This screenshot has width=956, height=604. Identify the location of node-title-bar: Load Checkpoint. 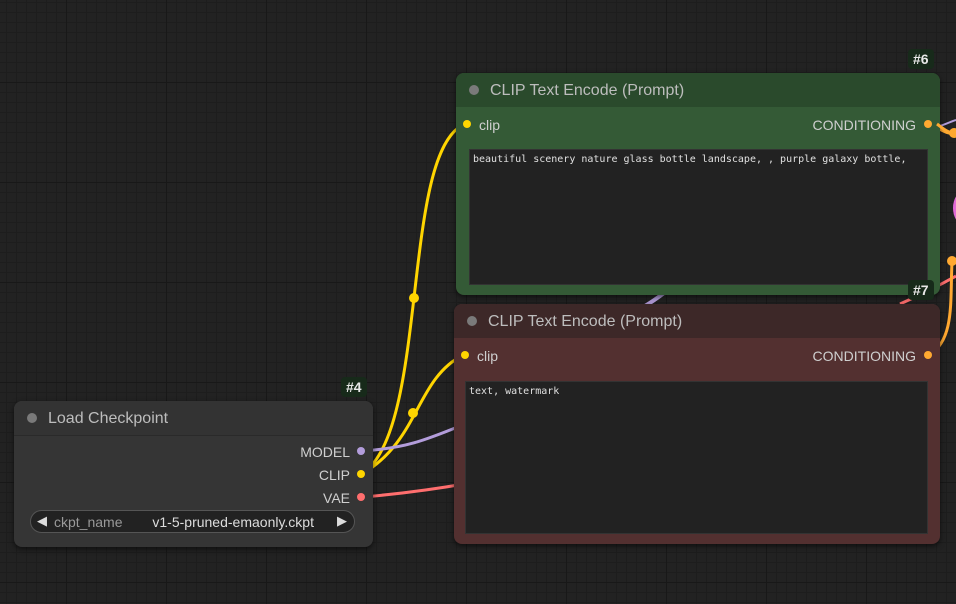
(193, 418).